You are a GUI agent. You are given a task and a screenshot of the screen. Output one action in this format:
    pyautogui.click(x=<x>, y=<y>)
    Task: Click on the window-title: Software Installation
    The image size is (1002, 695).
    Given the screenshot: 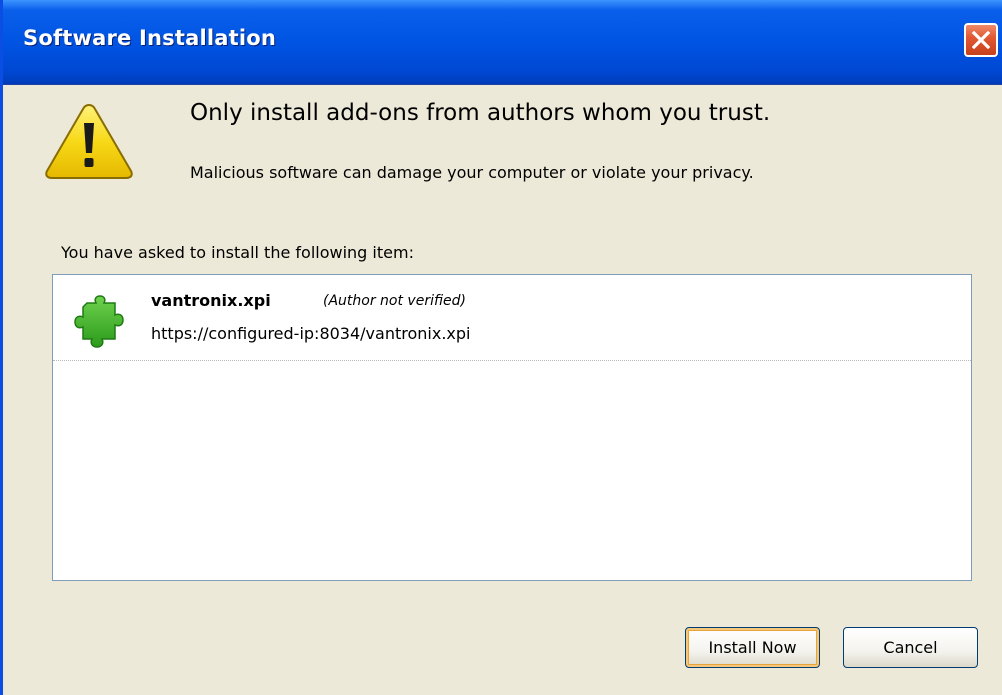 What is the action you would take?
    pyautogui.click(x=150, y=38)
    